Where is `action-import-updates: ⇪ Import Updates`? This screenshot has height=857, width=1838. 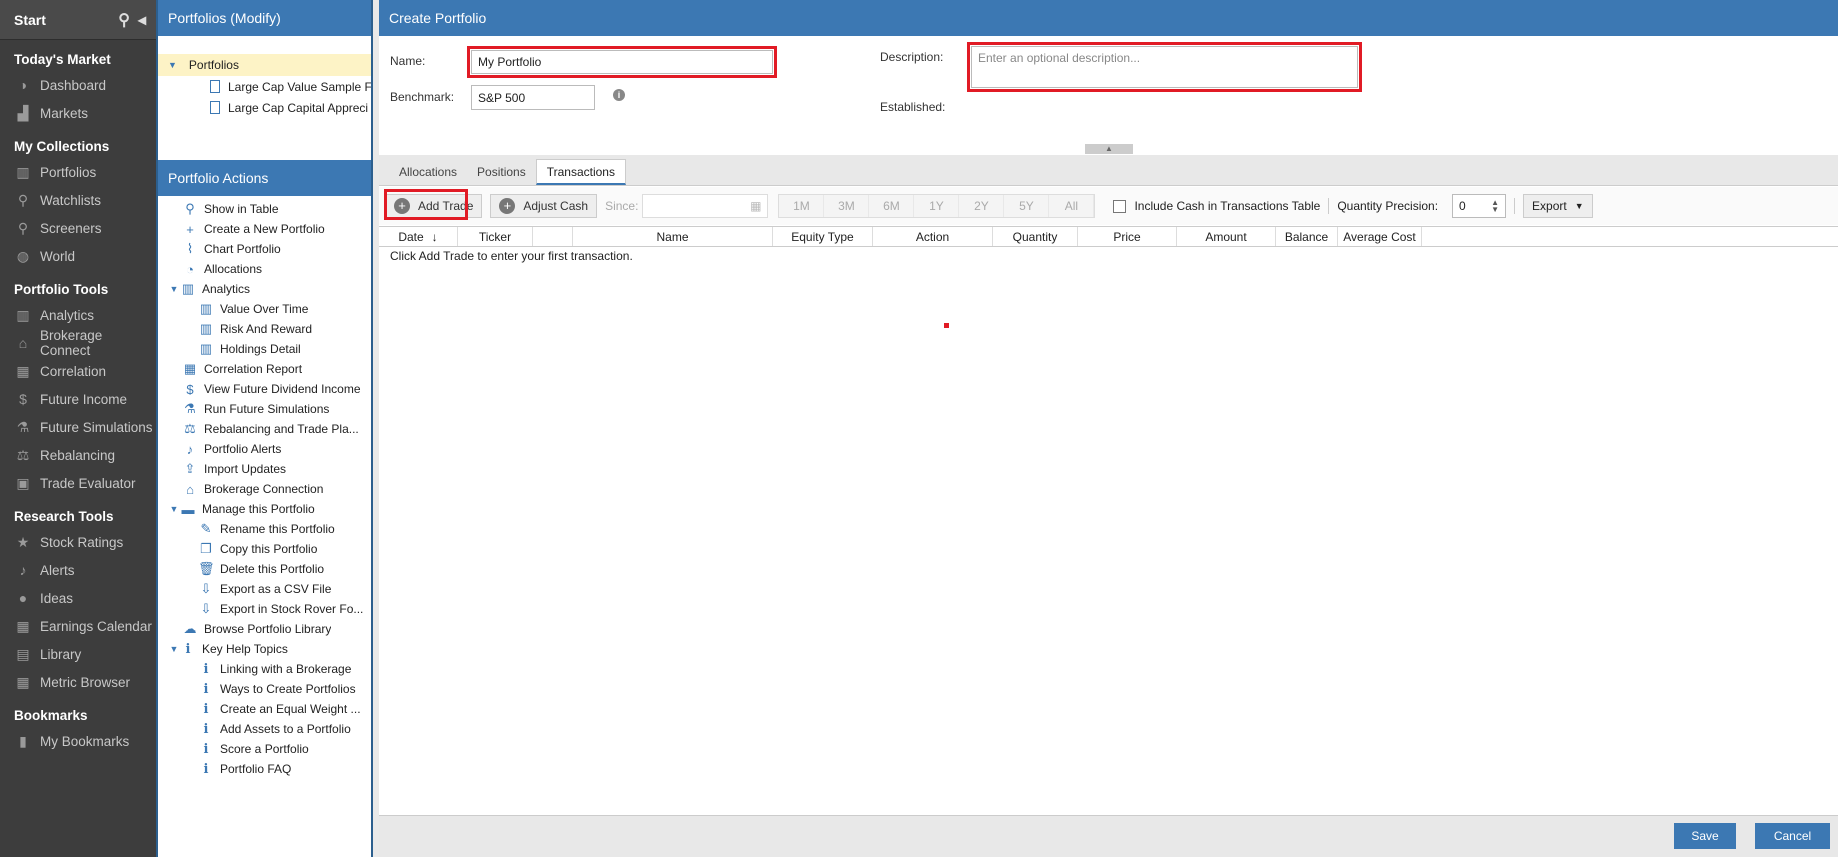 action-import-updates: ⇪ Import Updates is located at coordinates (264, 469).